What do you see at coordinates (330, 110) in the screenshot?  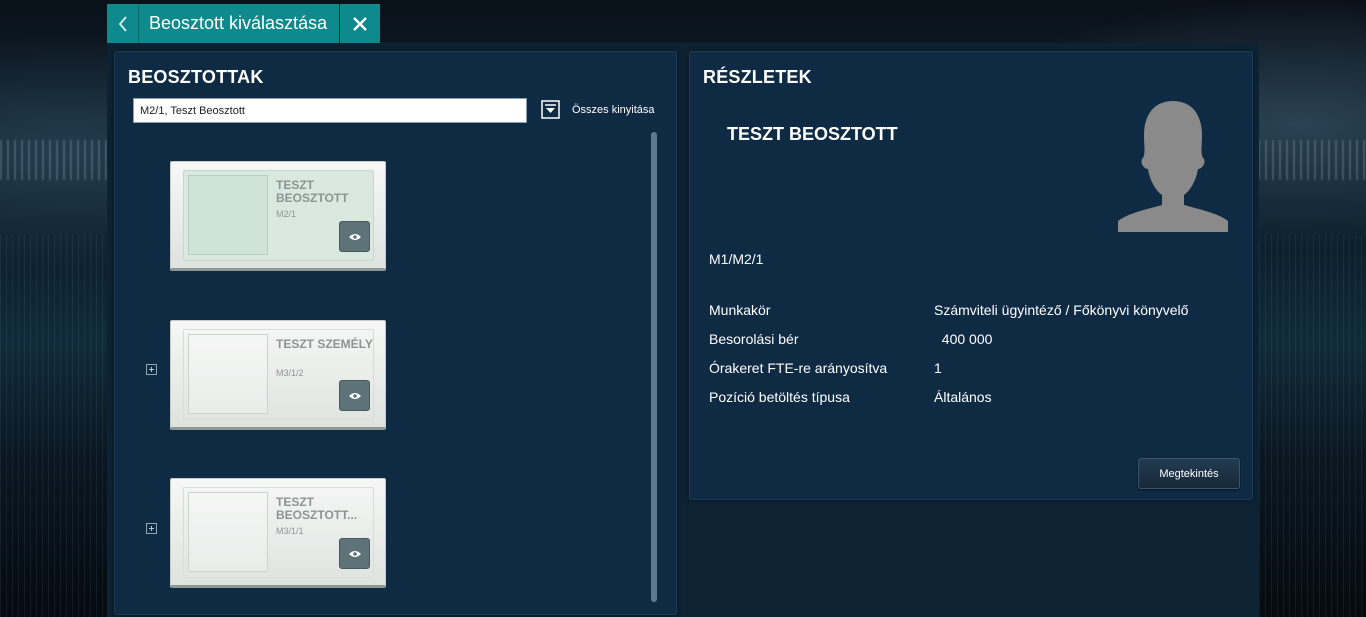 I see `search-input` at bounding box center [330, 110].